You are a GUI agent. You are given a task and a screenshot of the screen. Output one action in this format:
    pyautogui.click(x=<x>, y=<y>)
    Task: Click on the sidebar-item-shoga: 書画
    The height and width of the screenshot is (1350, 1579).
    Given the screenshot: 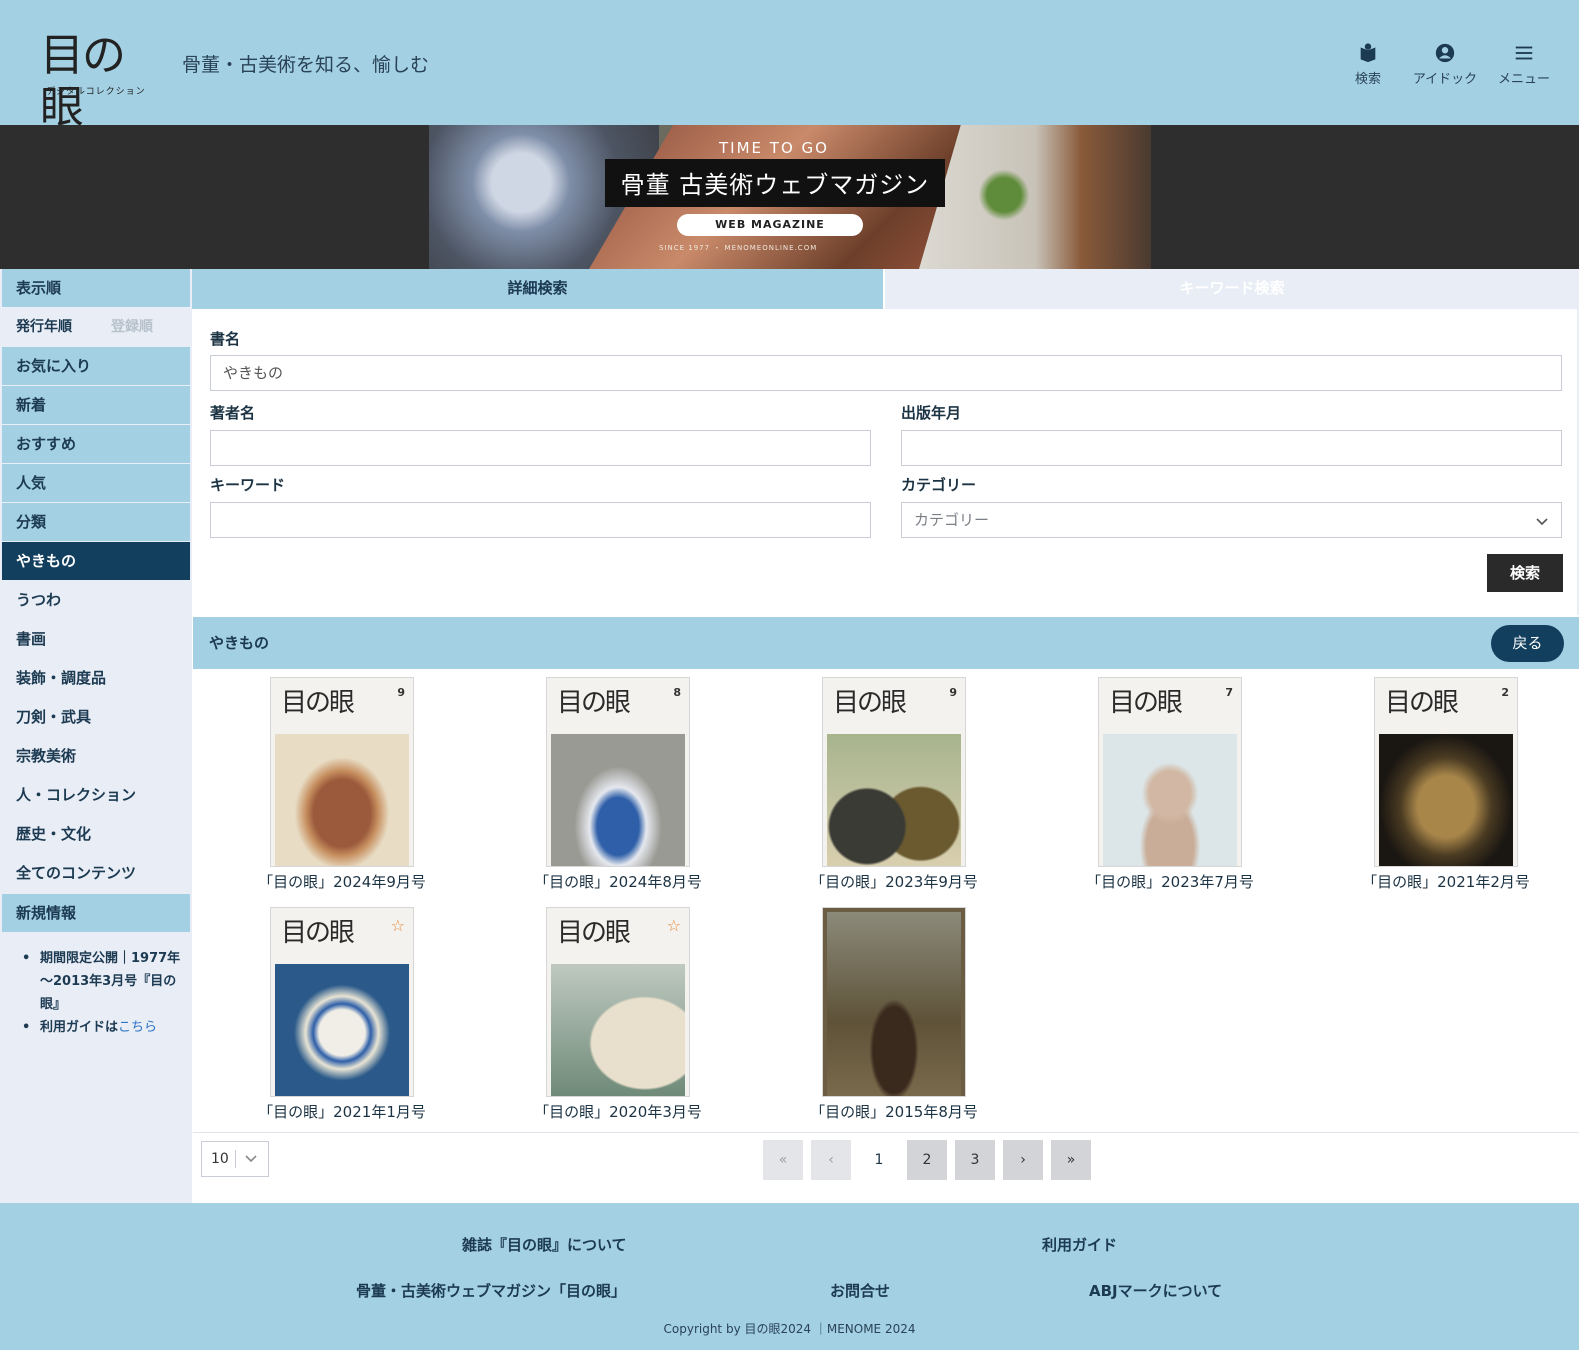 What is the action you would take?
    pyautogui.click(x=96, y=639)
    